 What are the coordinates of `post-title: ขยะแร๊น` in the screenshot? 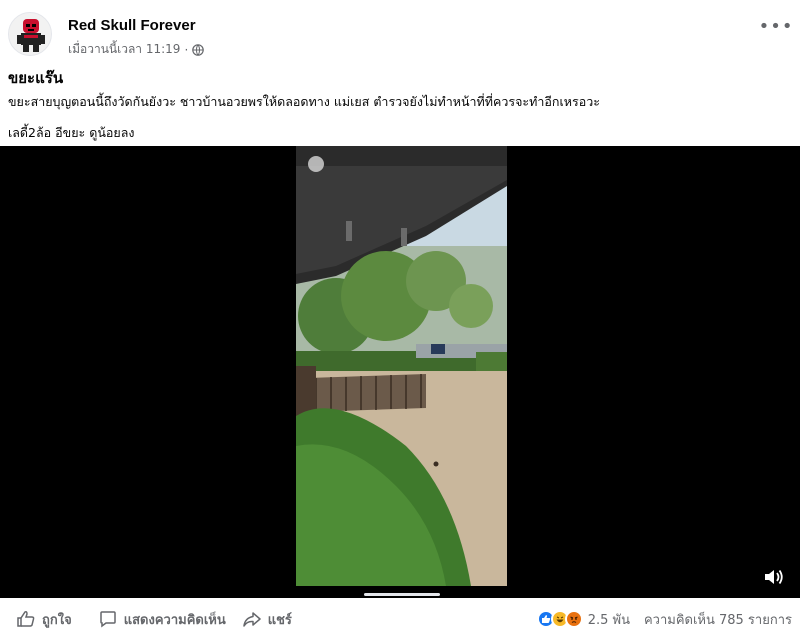 It's located at (36, 78).